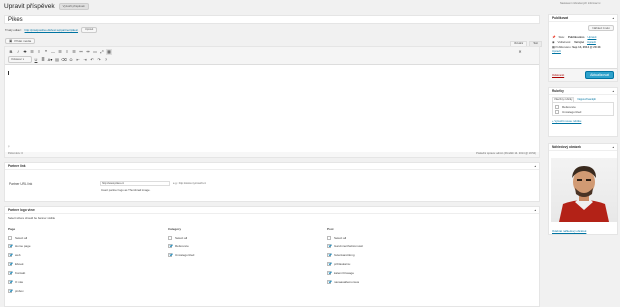  I want to click on status-edit-link: Upravit, so click(592, 37).